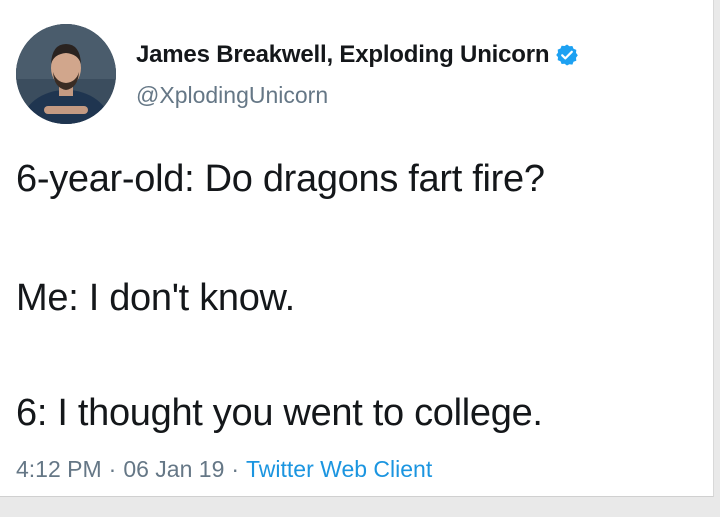 This screenshot has height=517, width=720. I want to click on tweet-date: 06 Jan 19, so click(173, 469).